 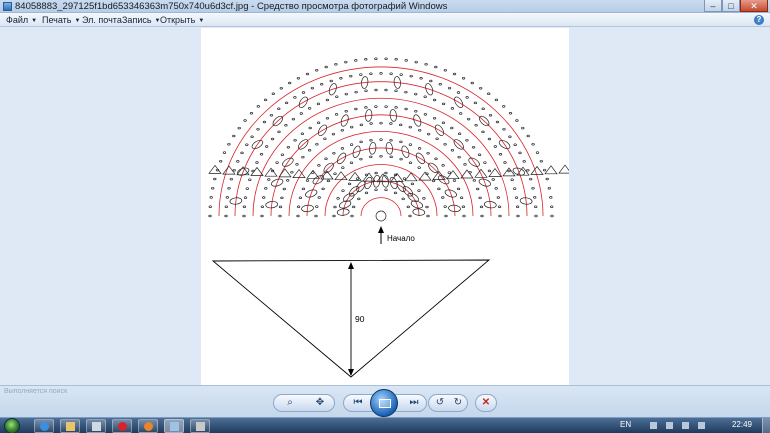 I want to click on taskbar-item-photo-viewer, so click(x=174, y=426).